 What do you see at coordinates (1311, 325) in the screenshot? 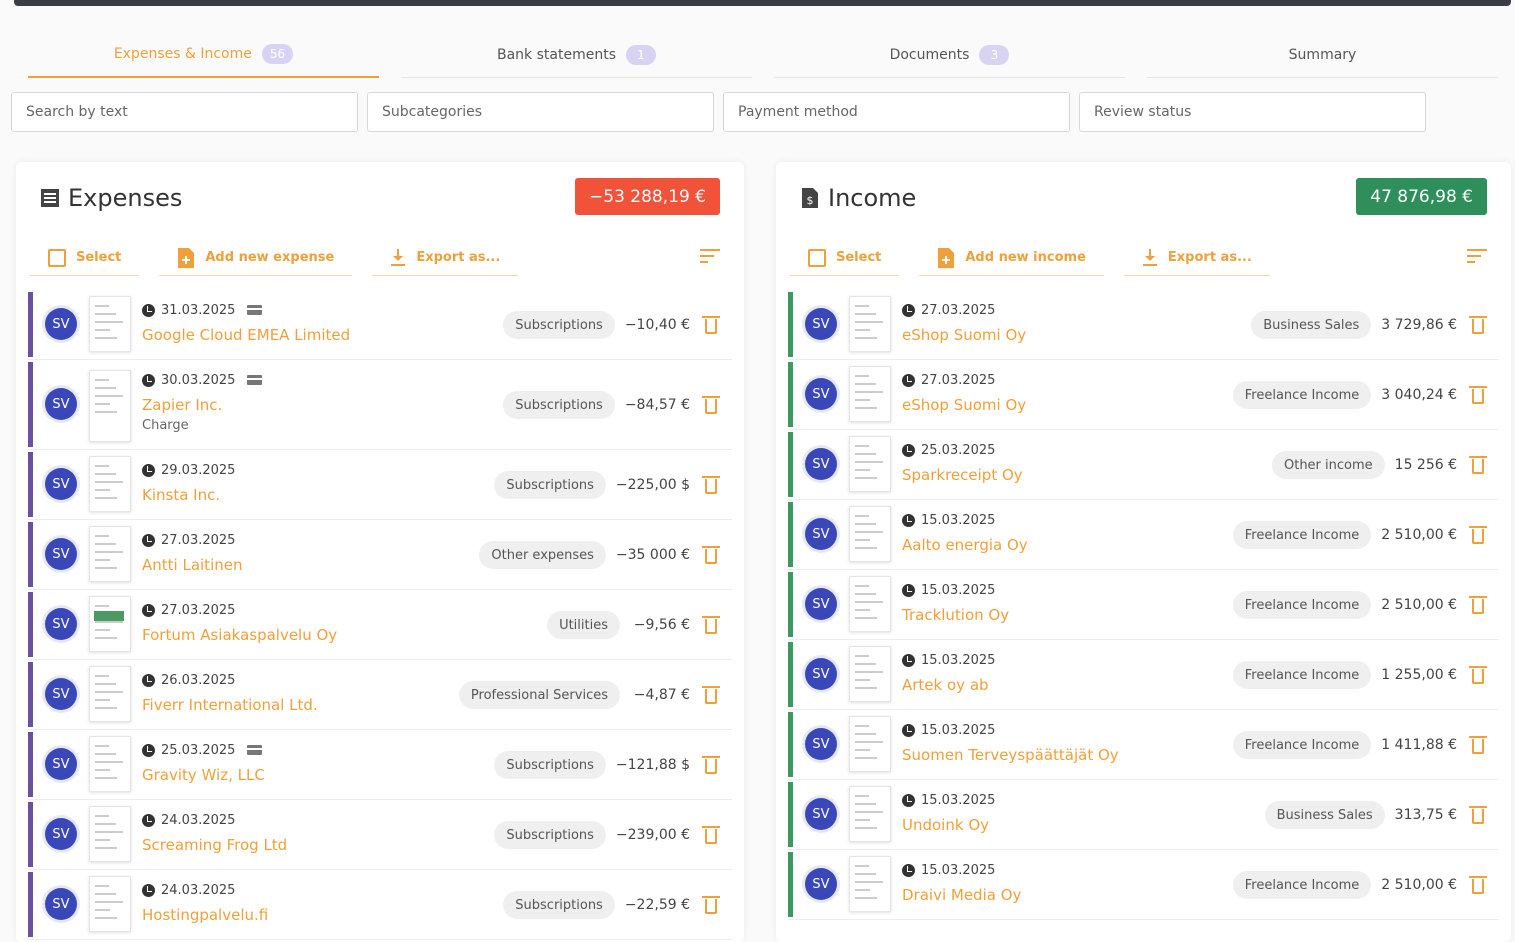
I see `category-chip: Business Sales` at bounding box center [1311, 325].